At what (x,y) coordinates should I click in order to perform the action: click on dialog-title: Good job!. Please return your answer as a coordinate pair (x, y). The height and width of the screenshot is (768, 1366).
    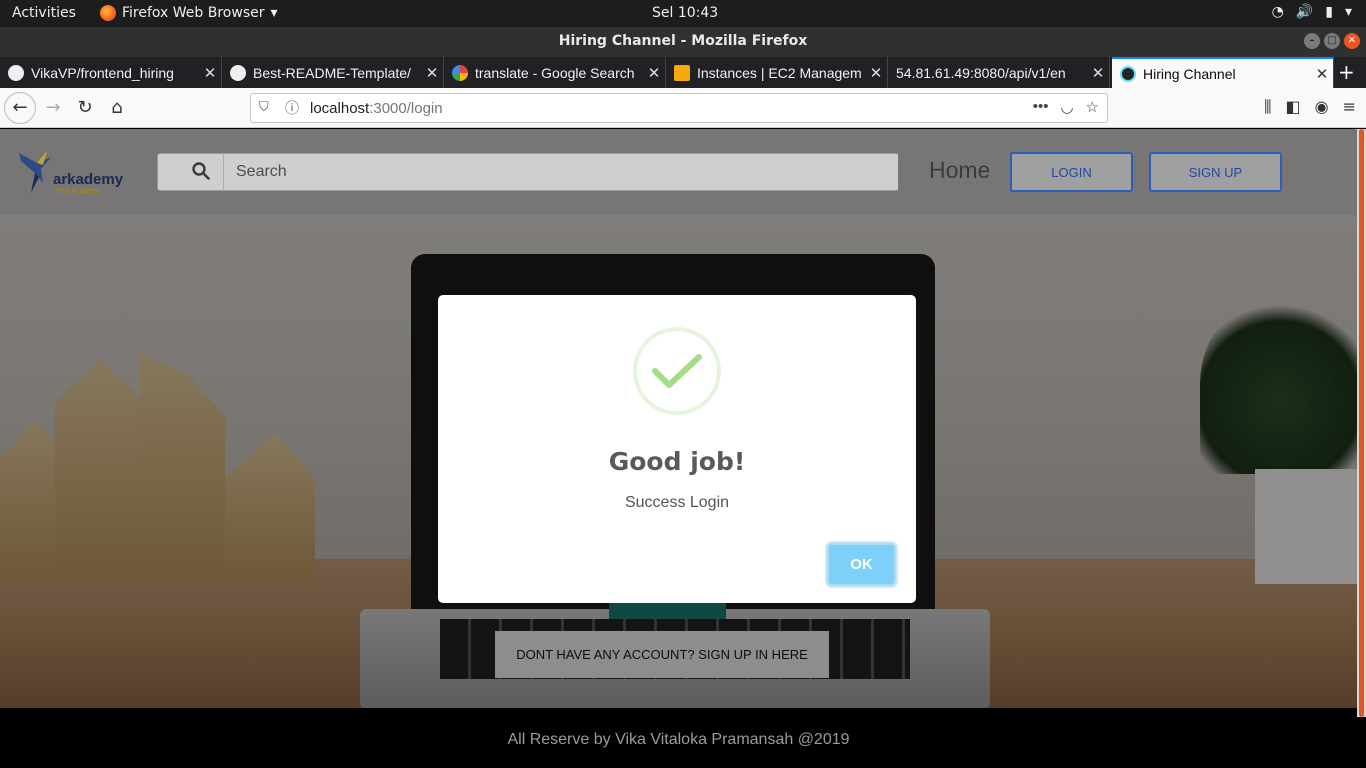
    Looking at the image, I should click on (677, 461).